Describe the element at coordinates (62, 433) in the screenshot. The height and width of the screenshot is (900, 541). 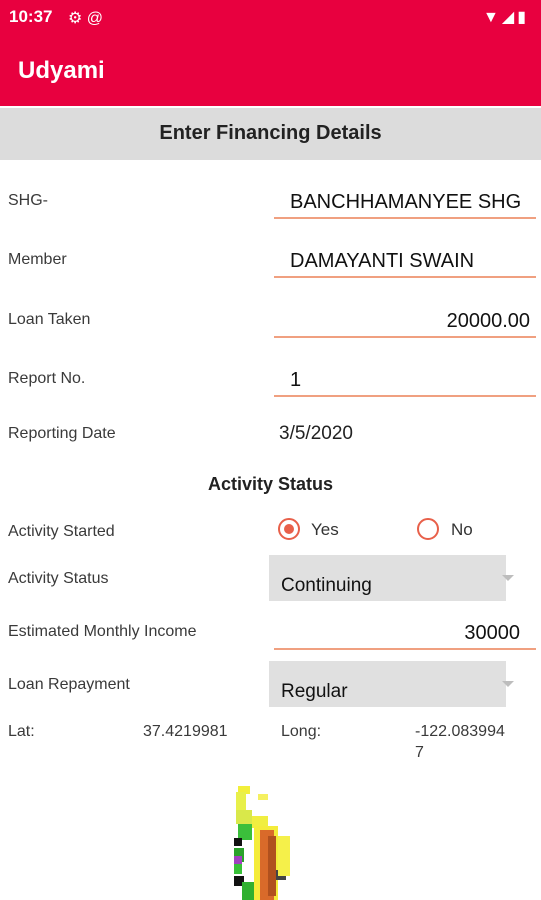
I see `reporting-date-label: Reporting Date` at that location.